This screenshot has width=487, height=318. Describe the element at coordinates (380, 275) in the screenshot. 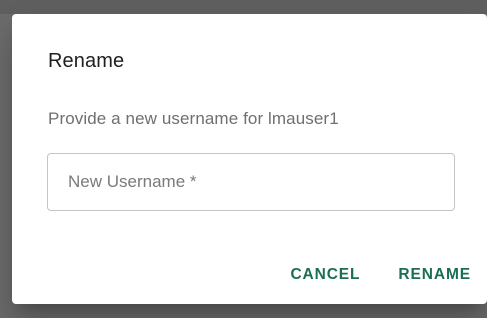

I see `dialog-actions: CANCEL RENAME` at that location.